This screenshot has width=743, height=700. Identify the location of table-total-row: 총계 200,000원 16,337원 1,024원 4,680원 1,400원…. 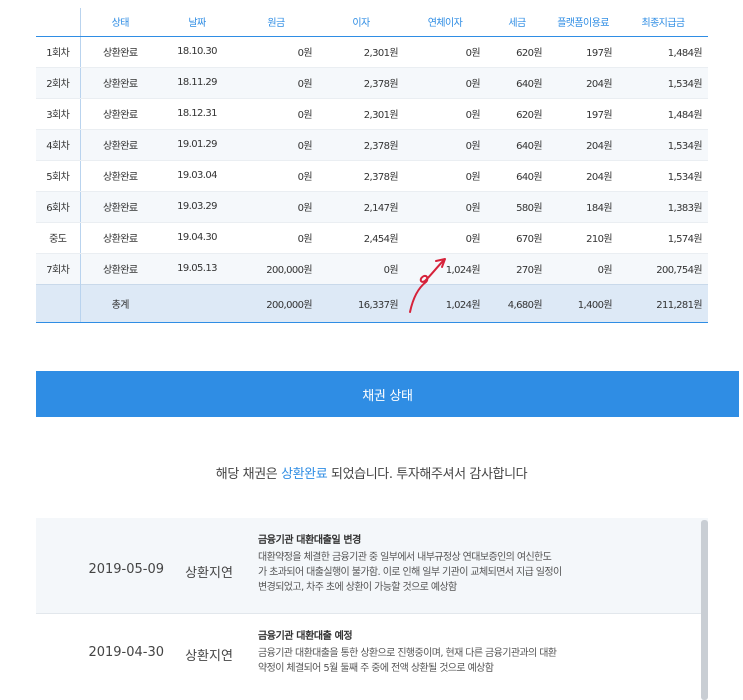
(372, 303).